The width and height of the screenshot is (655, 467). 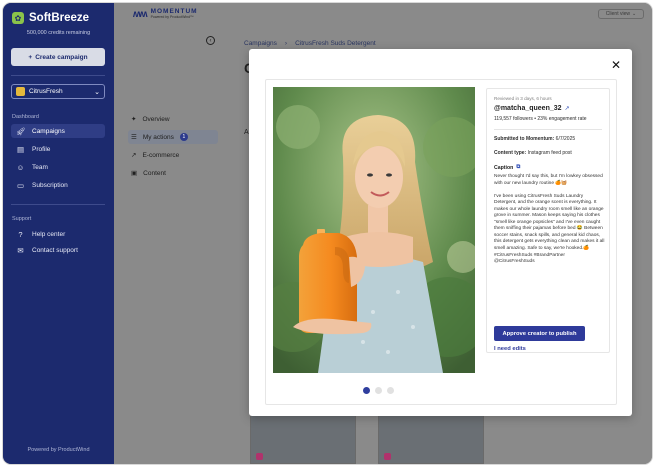 I want to click on sidebar-item-team: ☺ Team, so click(x=58, y=167).